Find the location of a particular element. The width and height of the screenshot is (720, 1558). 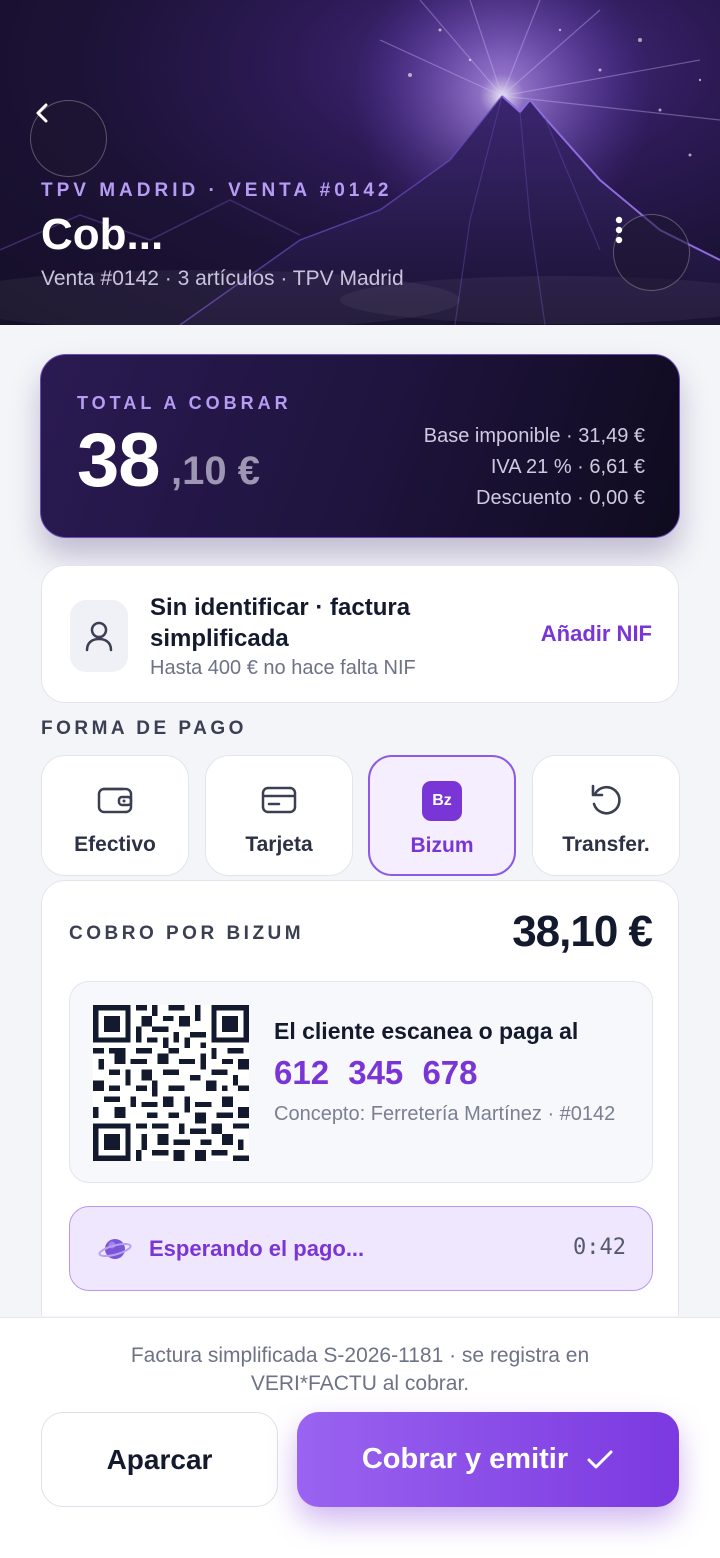

payment-method-bizum: Bz Bizum is located at coordinates (442, 815).